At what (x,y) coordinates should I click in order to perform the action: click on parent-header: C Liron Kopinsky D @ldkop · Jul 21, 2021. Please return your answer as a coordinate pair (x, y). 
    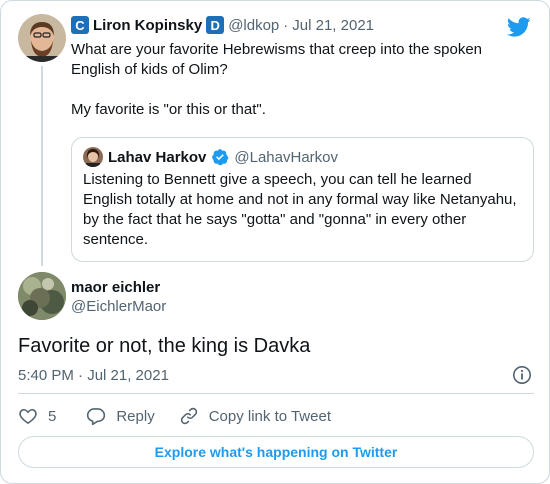
    Looking at the image, I should click on (222, 25).